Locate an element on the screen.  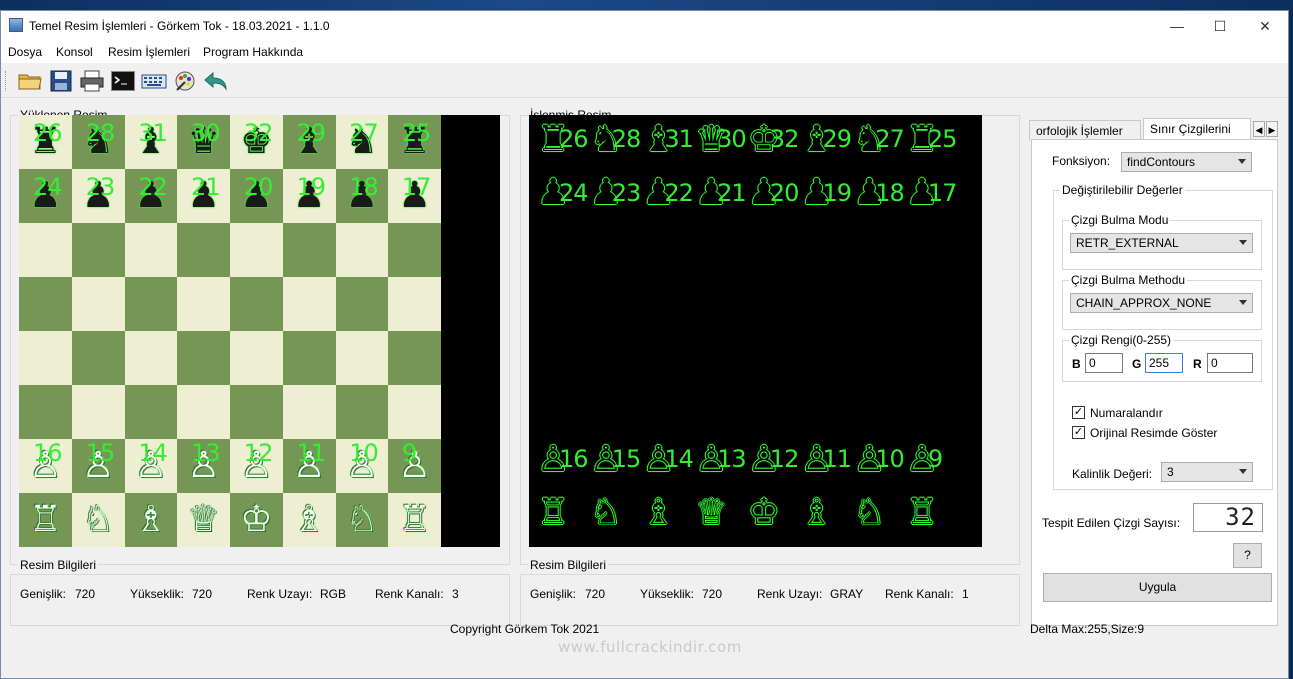
right-colorspace-label: Renk Uzayı: is located at coordinates (790, 594).